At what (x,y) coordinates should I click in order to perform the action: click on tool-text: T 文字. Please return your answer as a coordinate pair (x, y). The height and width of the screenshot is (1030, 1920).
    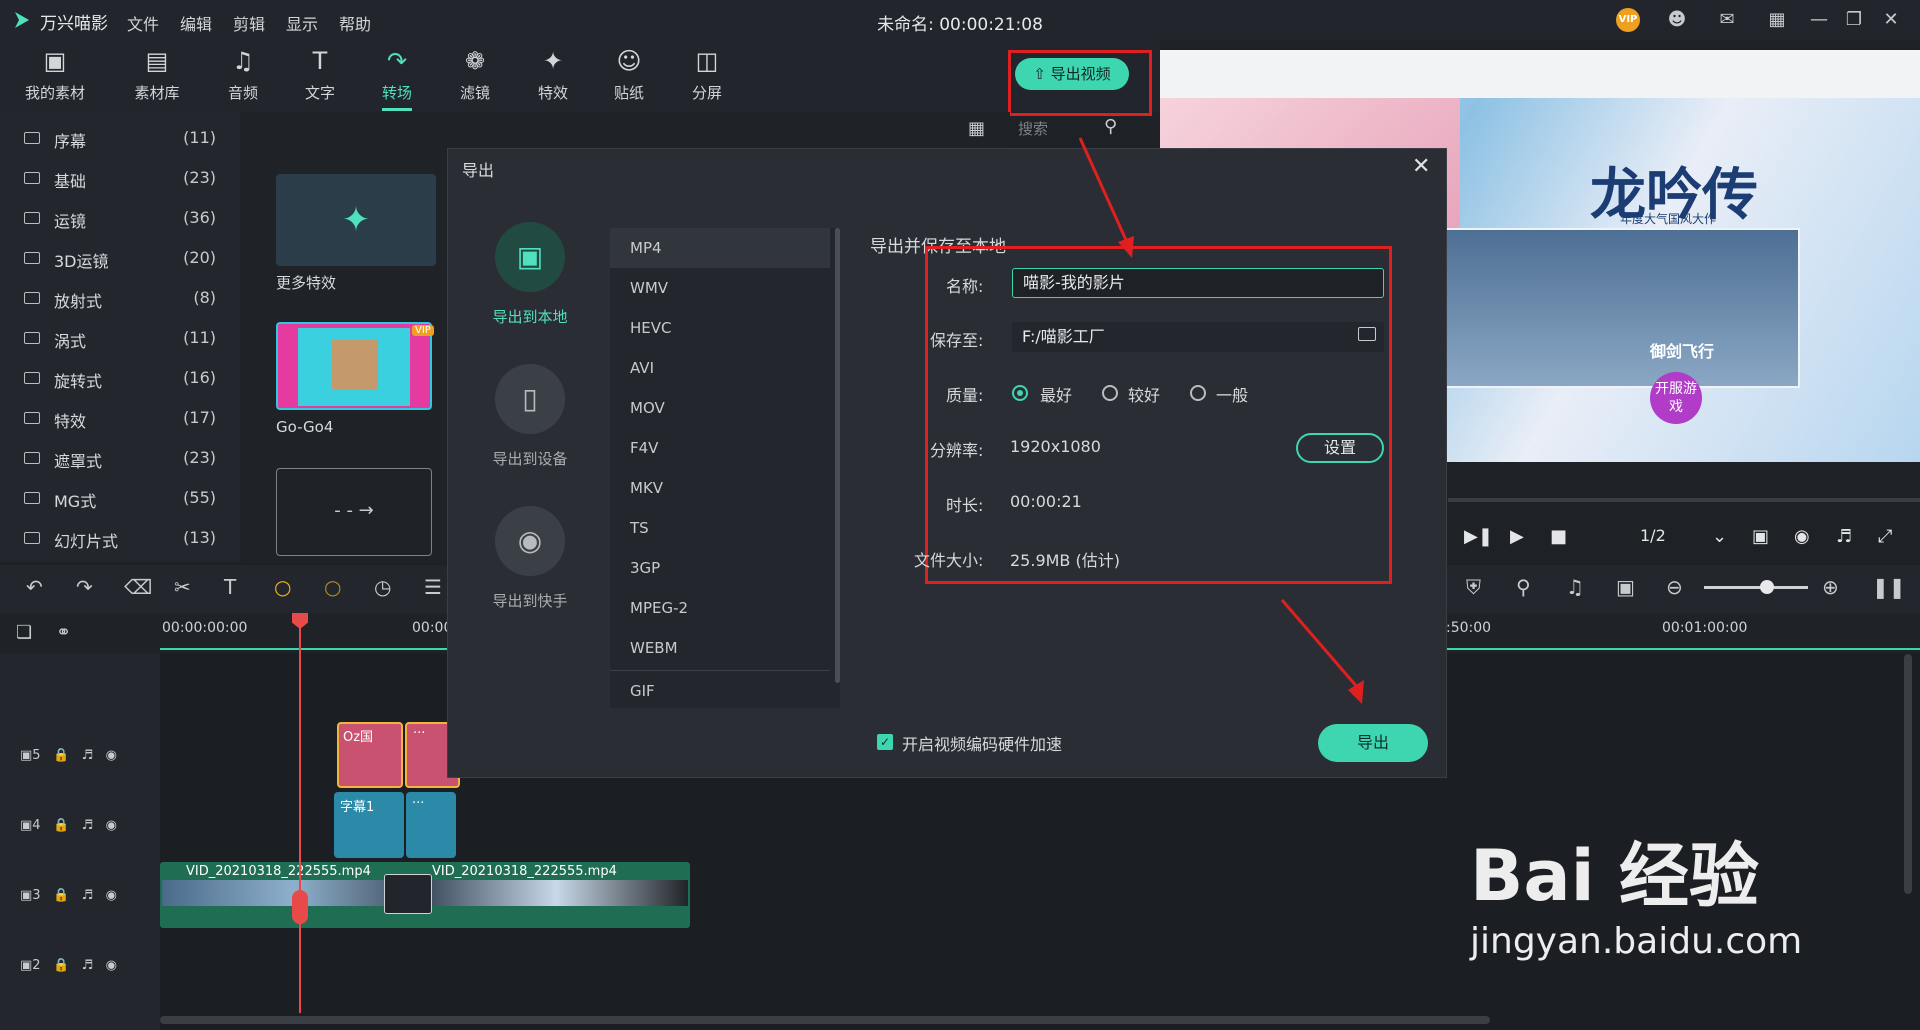
    Looking at the image, I should click on (320, 74).